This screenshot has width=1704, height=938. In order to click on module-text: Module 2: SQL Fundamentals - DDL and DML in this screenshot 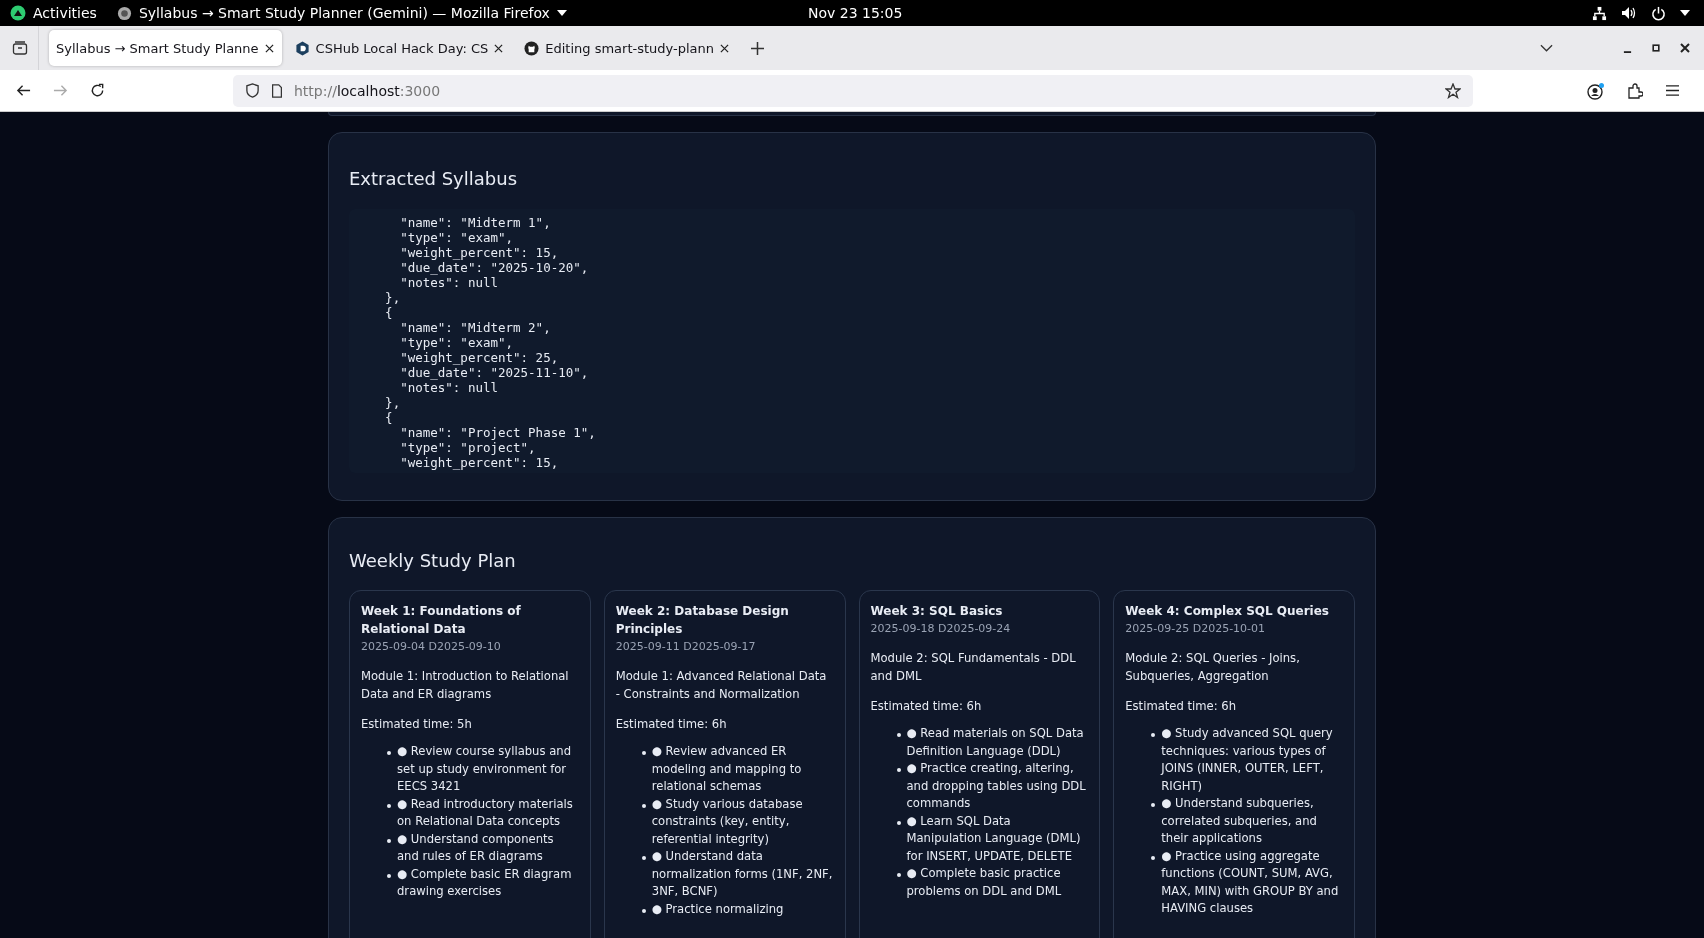, I will do `click(973, 667)`.